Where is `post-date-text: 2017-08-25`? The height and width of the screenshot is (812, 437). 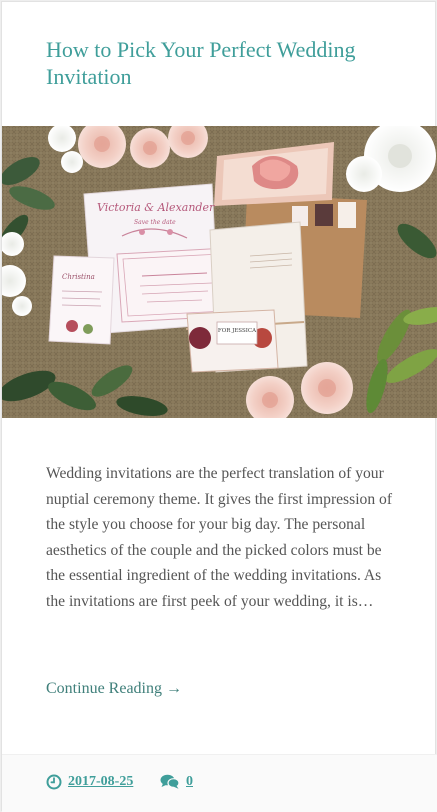
post-date-text: 2017-08-25 is located at coordinates (101, 781).